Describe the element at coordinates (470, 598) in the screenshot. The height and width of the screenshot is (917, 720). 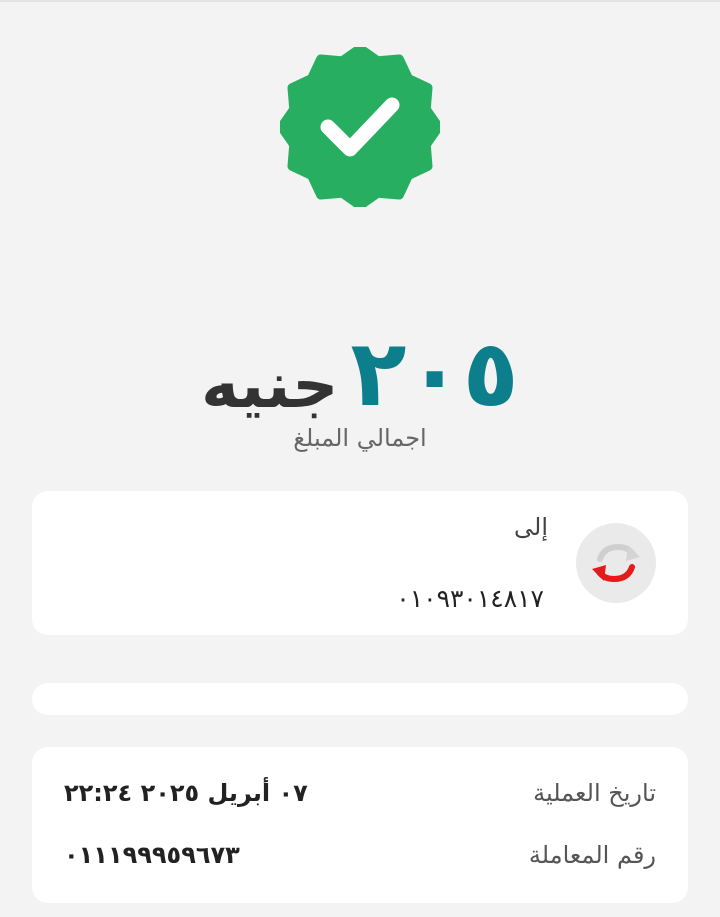
I see `recipient-number: ٠١٠٩٣٠١٤٨١٧` at that location.